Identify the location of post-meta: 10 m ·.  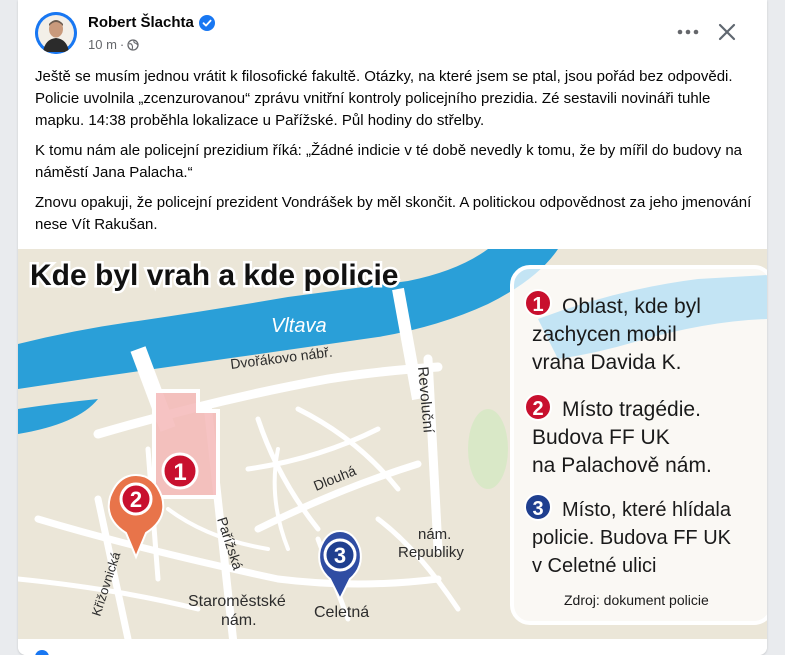
(113, 44).